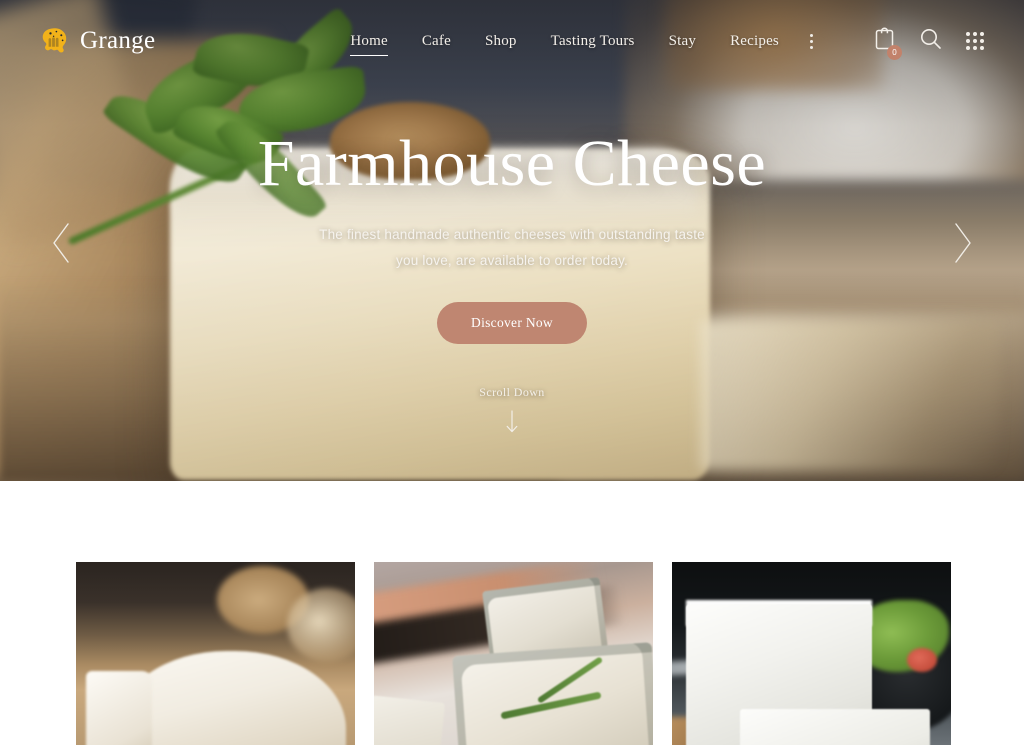  Describe the element at coordinates (512, 424) in the screenshot. I see `arrow-down-icon` at that location.